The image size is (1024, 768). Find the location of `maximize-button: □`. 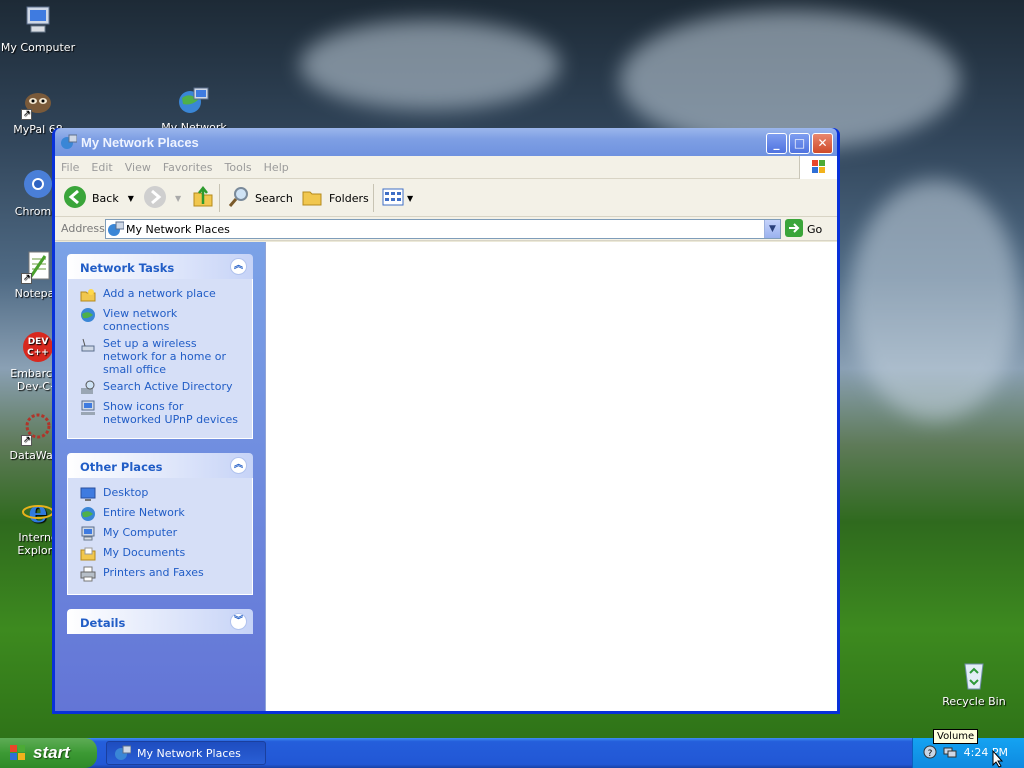

maximize-button: □ is located at coordinates (799, 143).